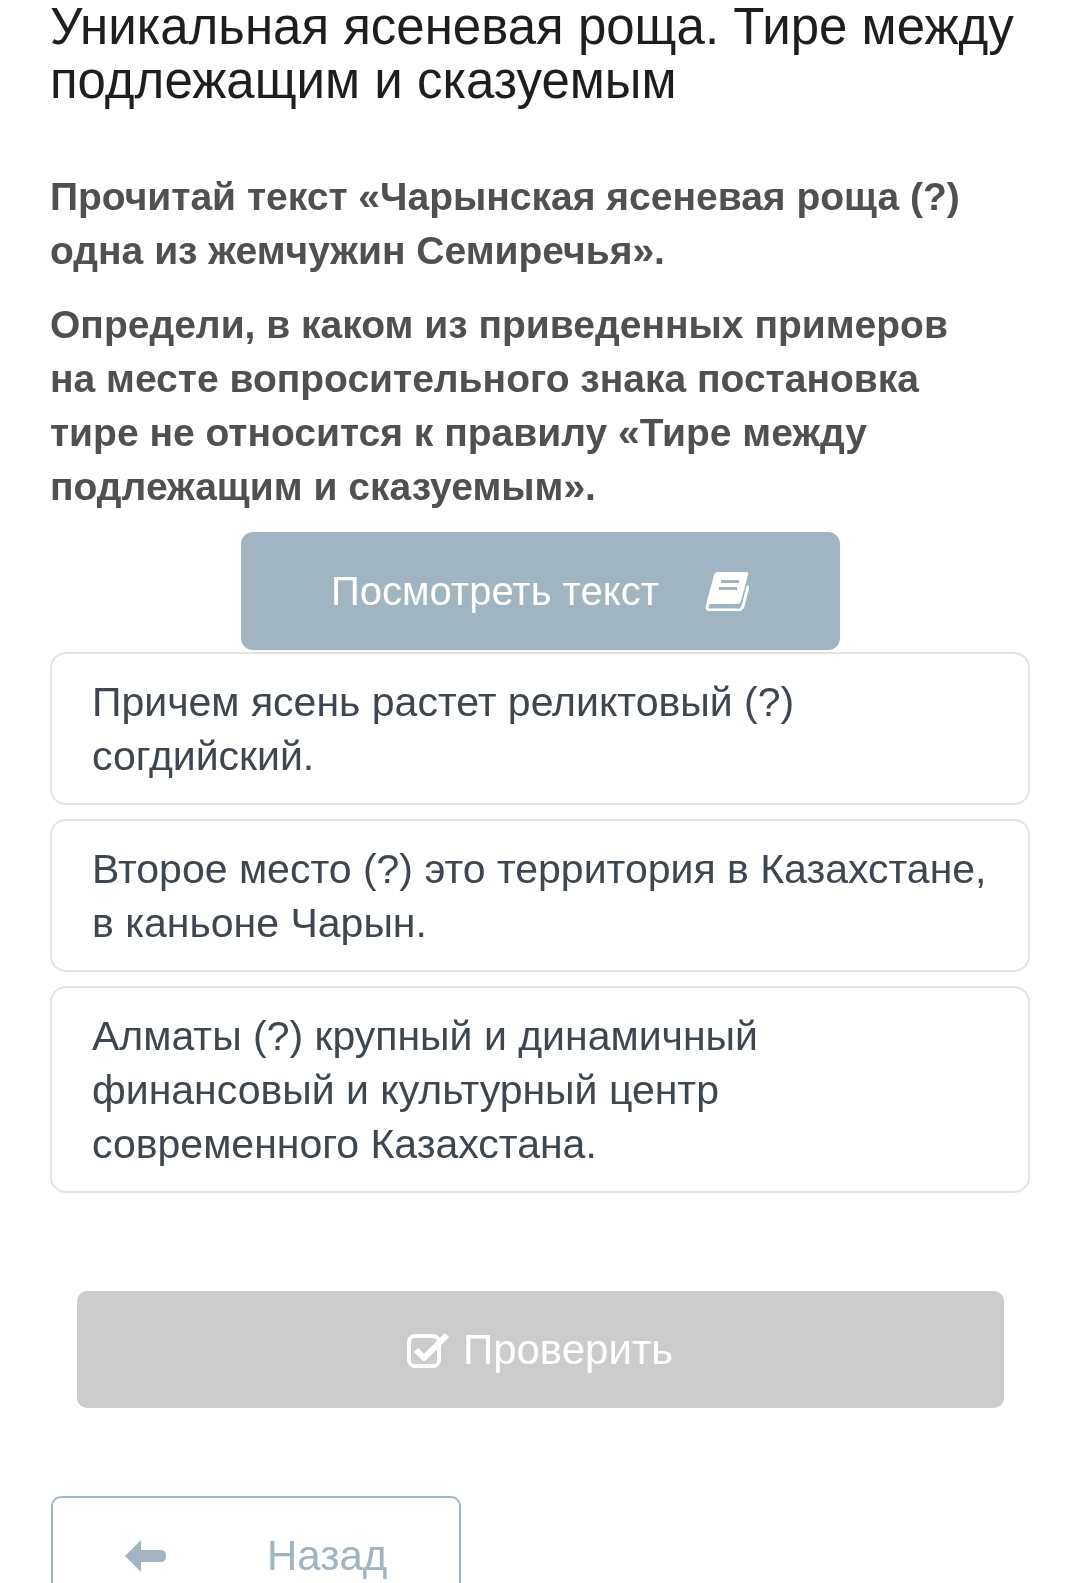 The image size is (1080, 1583). Describe the element at coordinates (499, 406) in the screenshot. I see `instruction-text: Определи, в каком из приведенных примеров на месте вопросительного знака постановка тире не относится к правилу «Тире между подлежащим и сказуемым».` at that location.